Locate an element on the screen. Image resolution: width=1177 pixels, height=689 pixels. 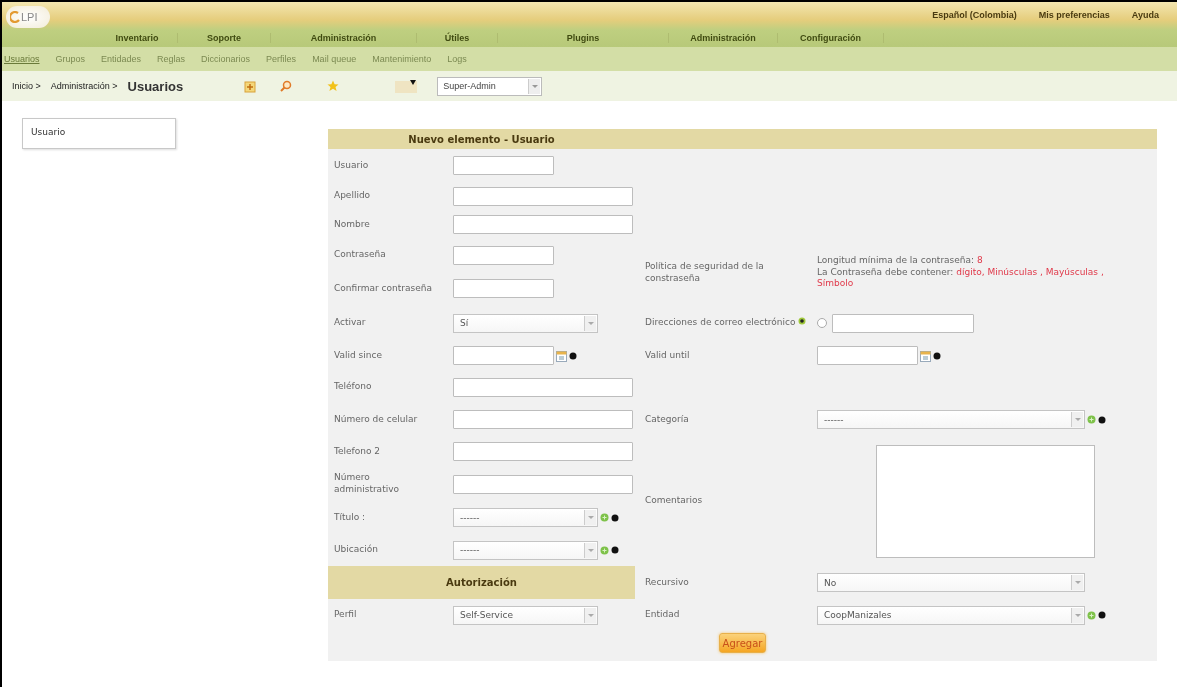
field-label: Ubicación is located at coordinates (356, 550).